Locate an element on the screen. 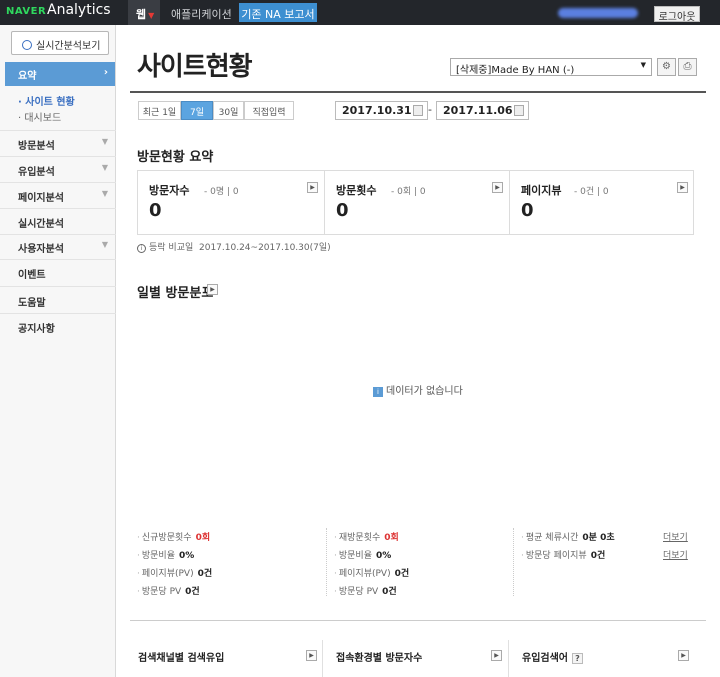 The width and height of the screenshot is (720, 677). card-label: 페이지뷰 is located at coordinates (541, 190).